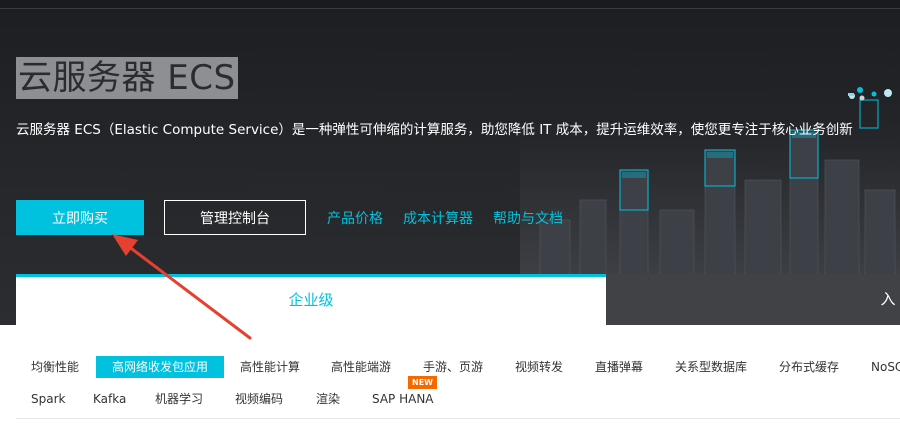  I want to click on cost-calculator-link: 成本计算器, so click(438, 218).